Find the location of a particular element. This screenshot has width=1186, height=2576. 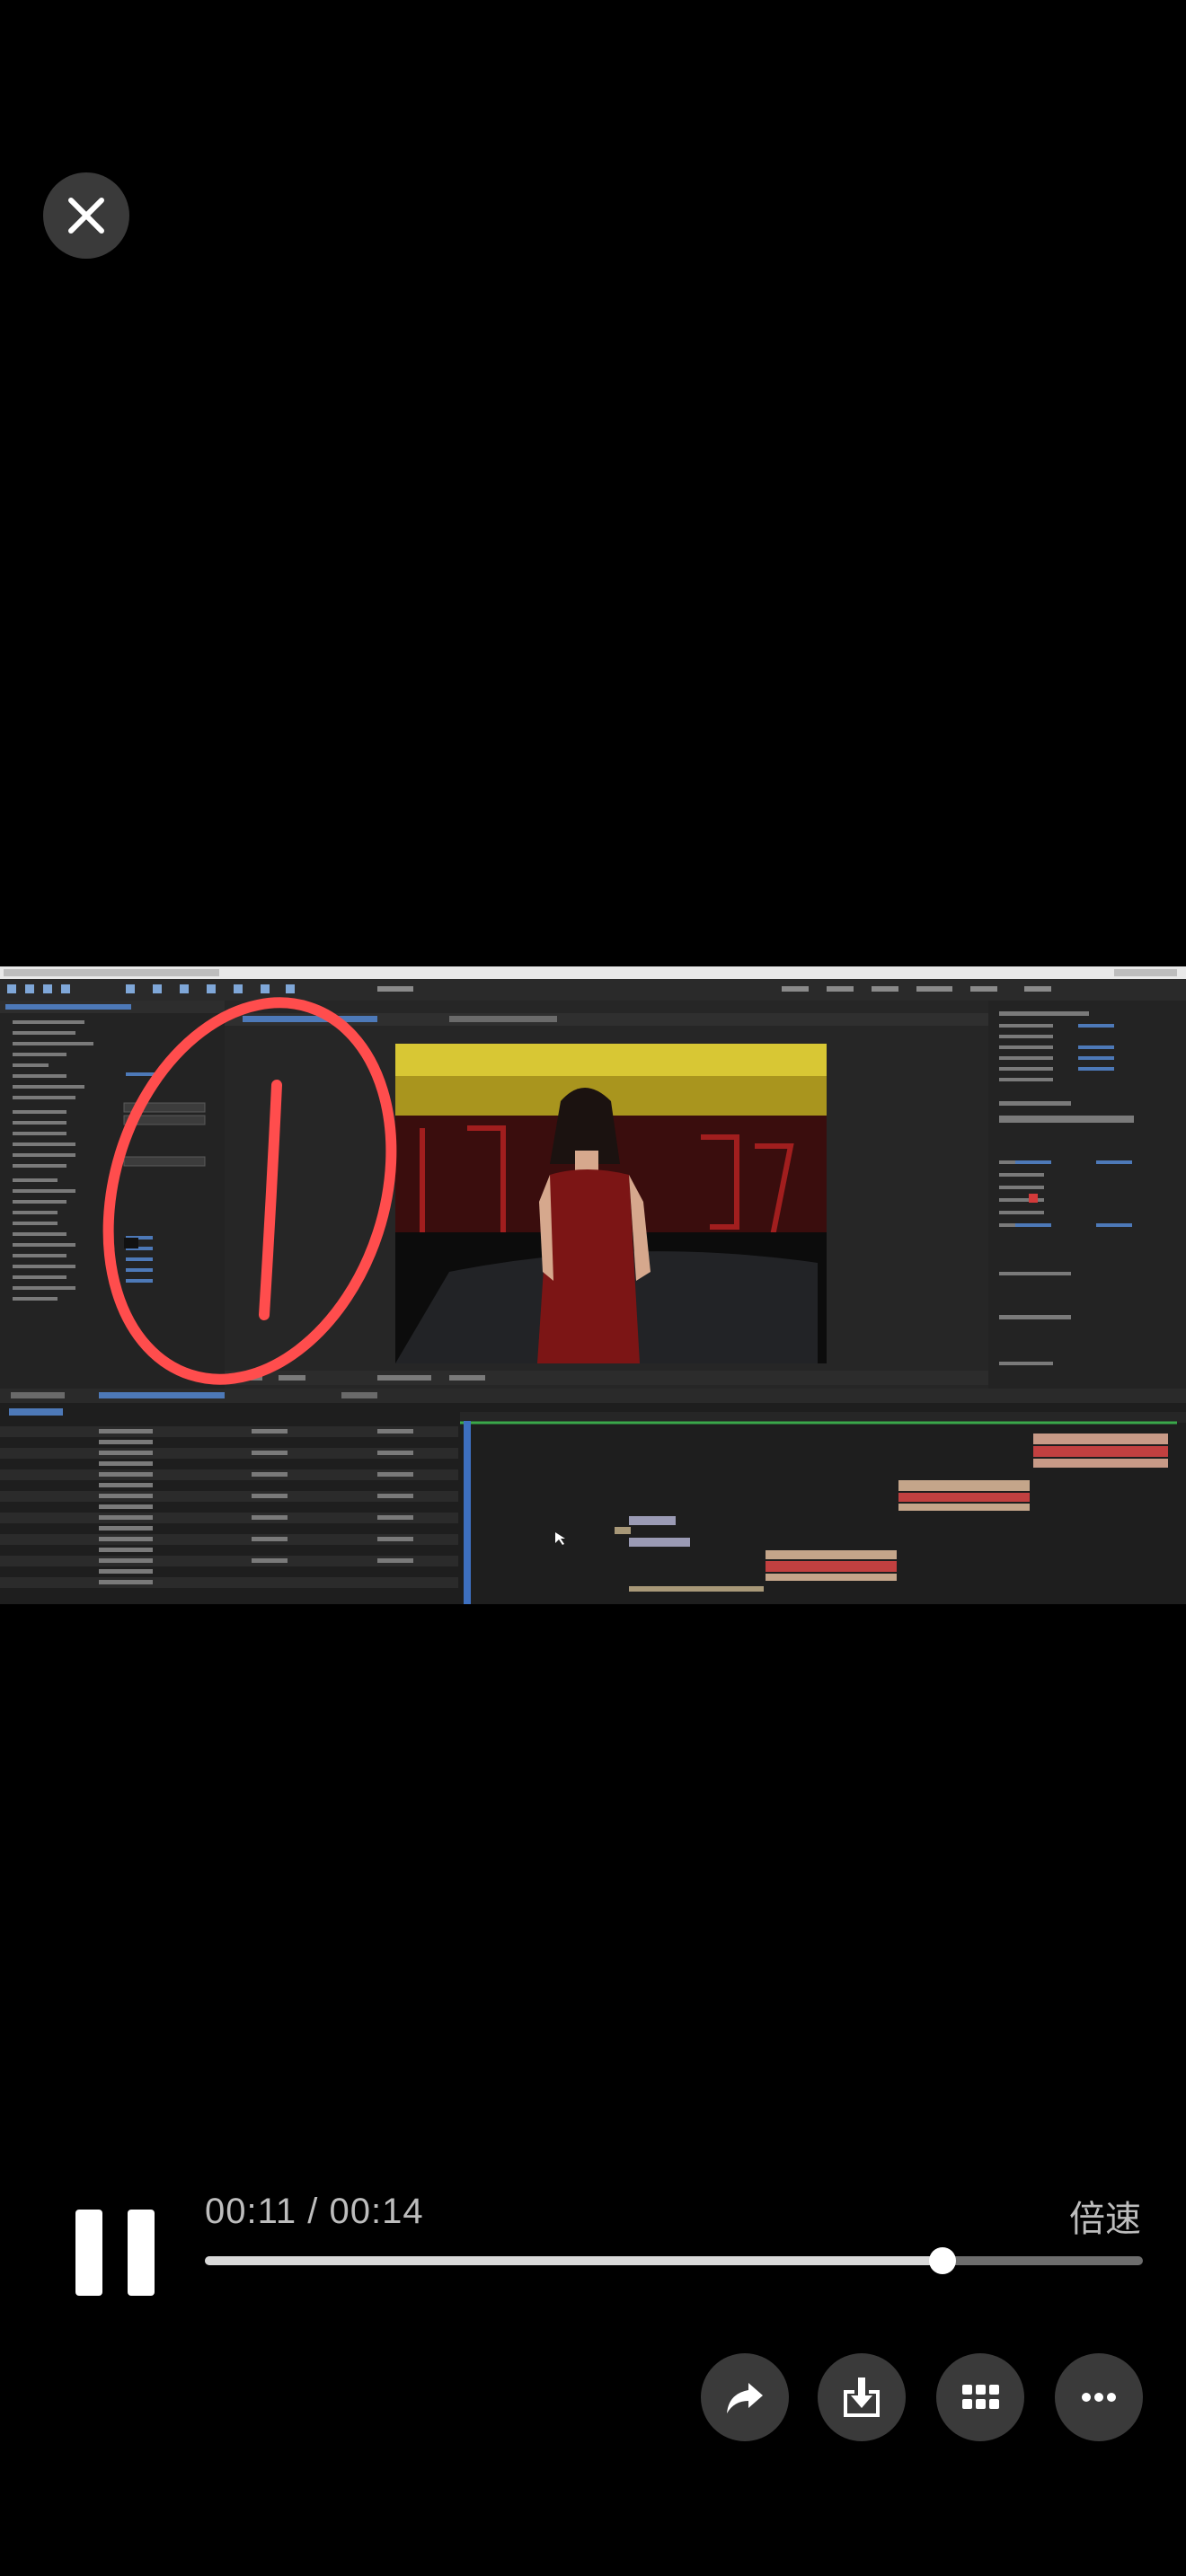

progress-fill is located at coordinates (574, 2260).